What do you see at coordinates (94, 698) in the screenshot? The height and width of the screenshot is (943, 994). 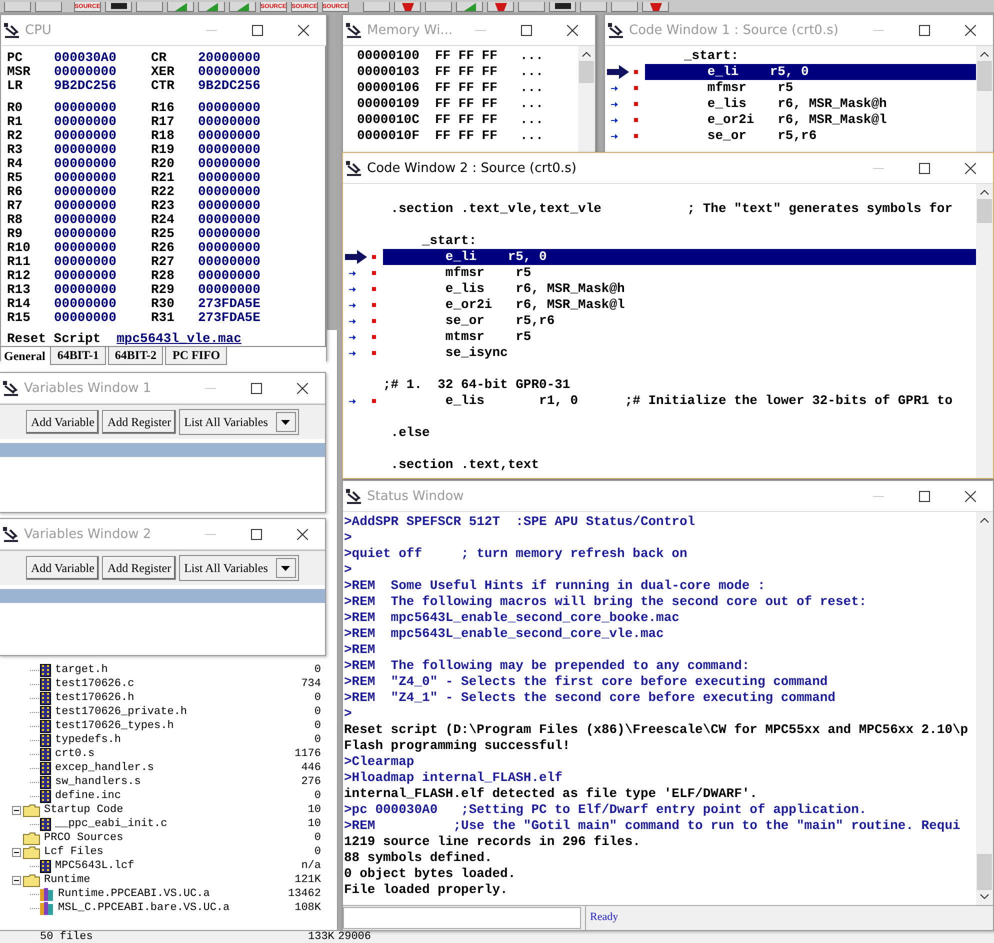 I see `tree-item: test170626.h` at bounding box center [94, 698].